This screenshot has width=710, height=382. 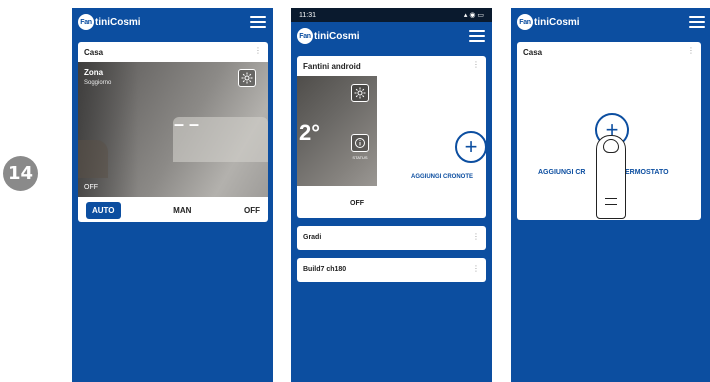 I want to click on zone-name: Zona, so click(x=94, y=72).